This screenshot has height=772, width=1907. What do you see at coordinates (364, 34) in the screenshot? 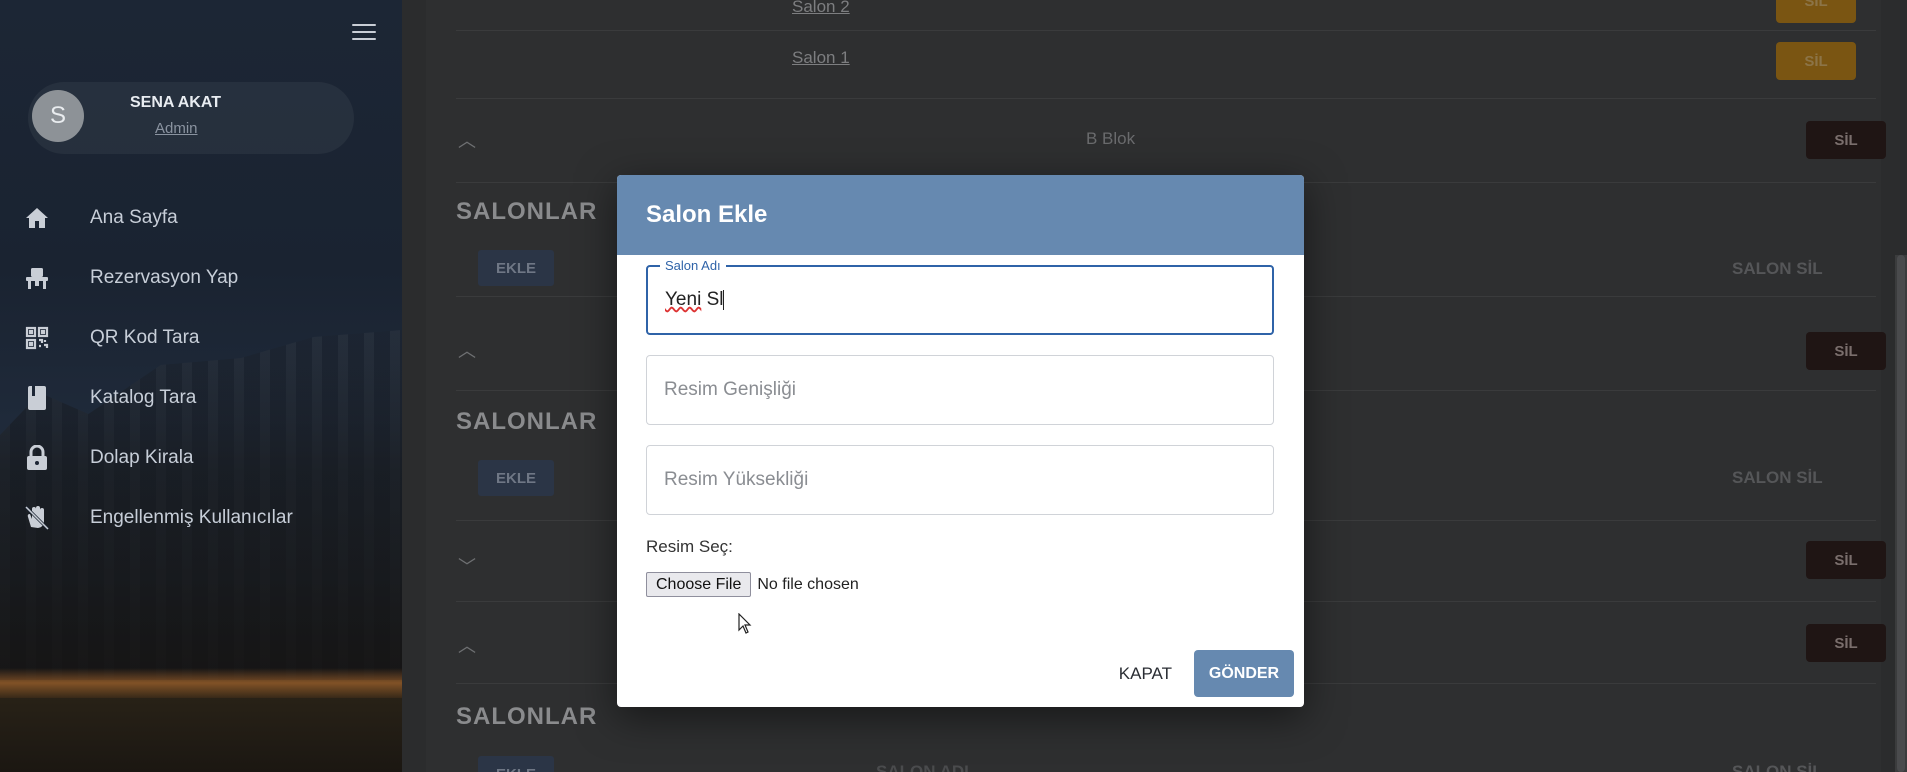
I see `menu-toggle-icon` at bounding box center [364, 34].